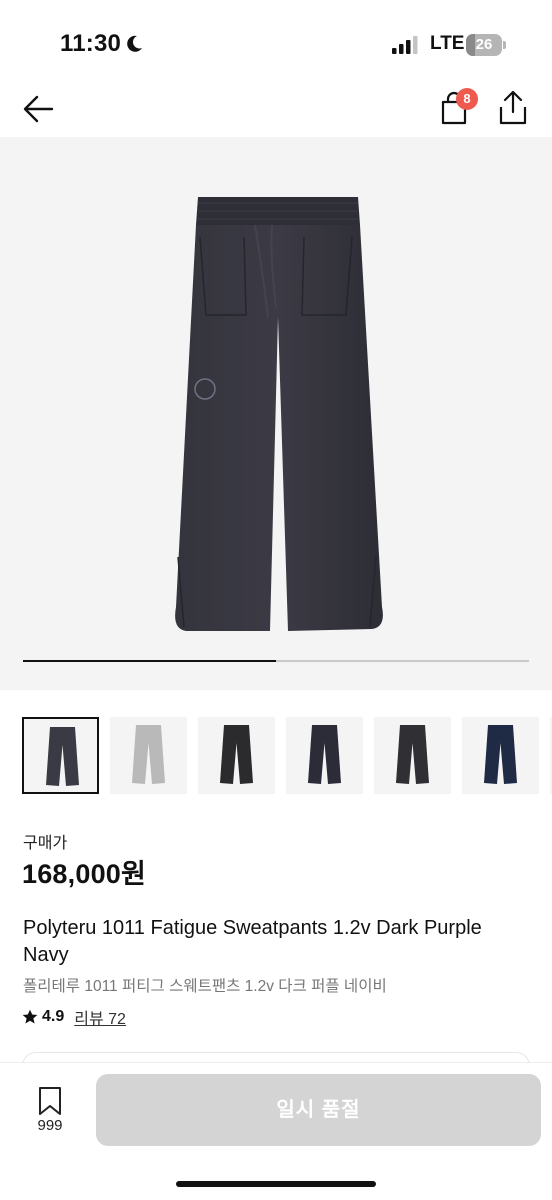 The image size is (552, 1200). What do you see at coordinates (100, 1017) in the screenshot?
I see `review-link: 리뷰 72` at bounding box center [100, 1017].